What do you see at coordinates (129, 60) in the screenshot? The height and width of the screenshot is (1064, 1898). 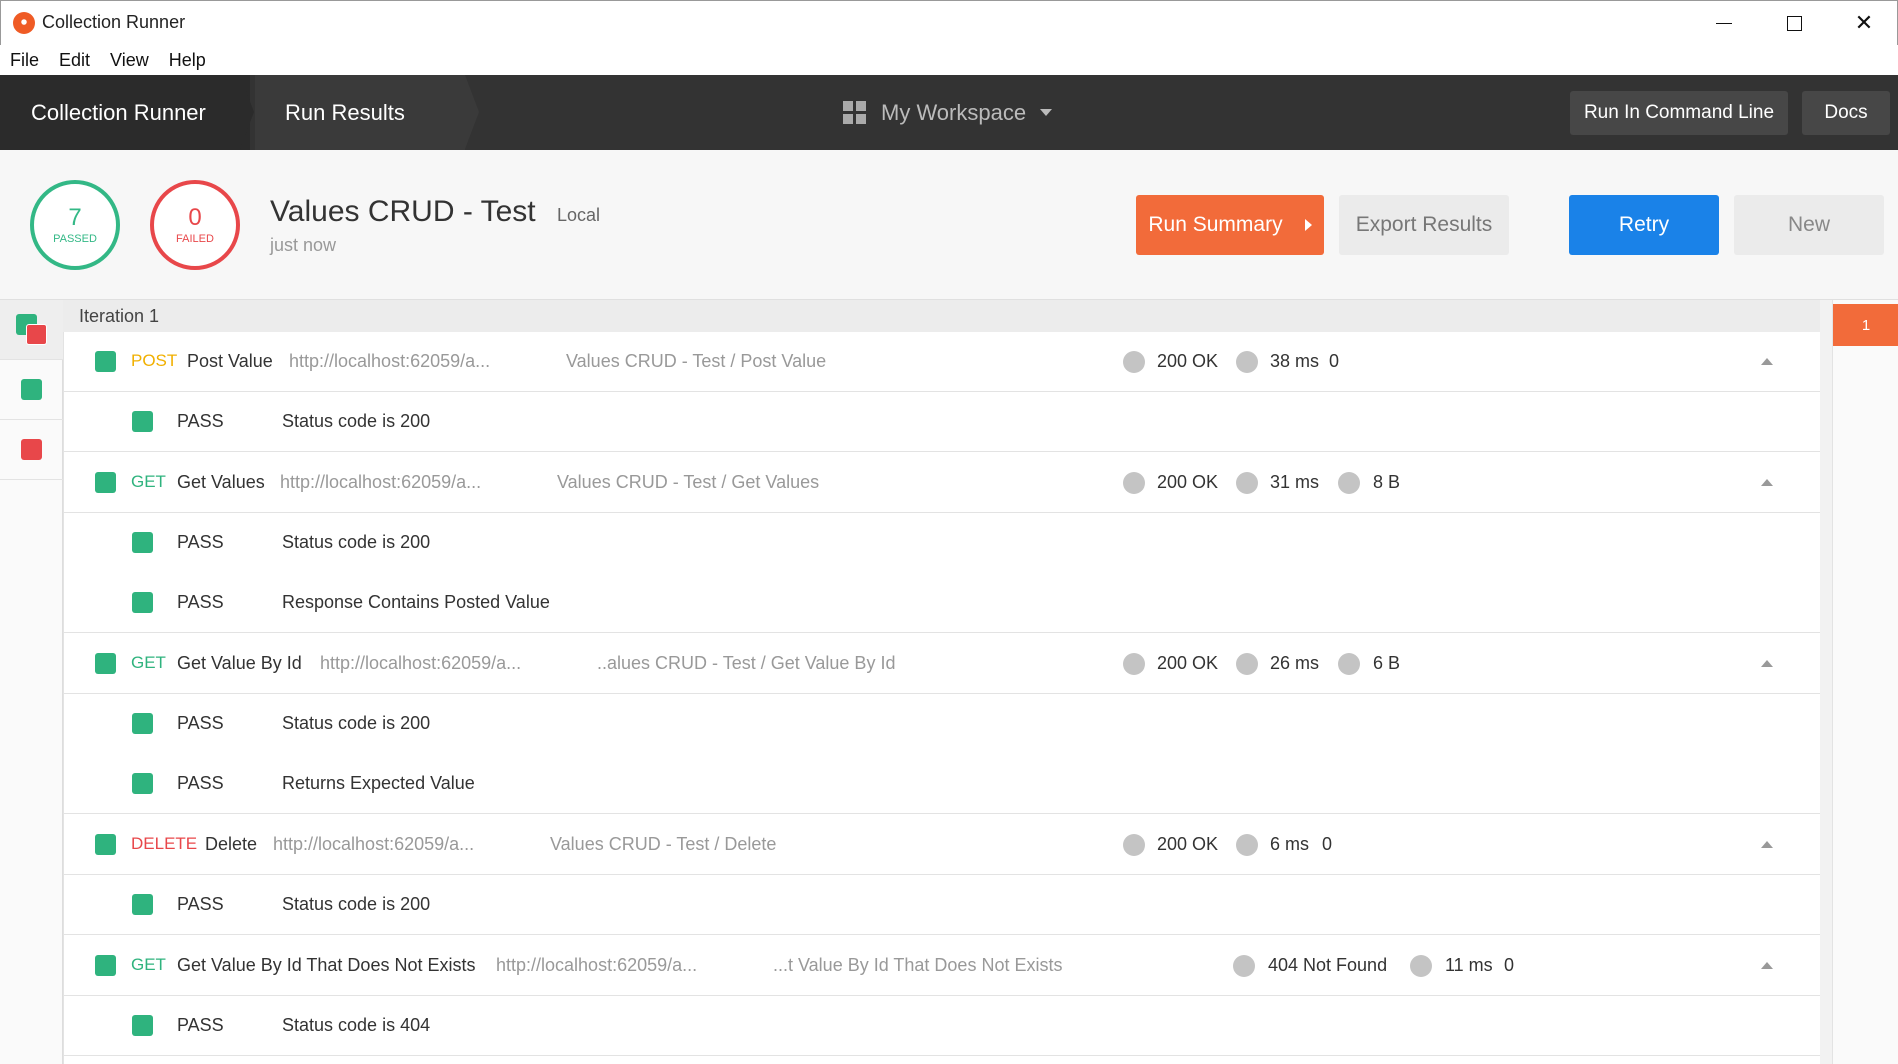 I see `menu-view: View` at bounding box center [129, 60].